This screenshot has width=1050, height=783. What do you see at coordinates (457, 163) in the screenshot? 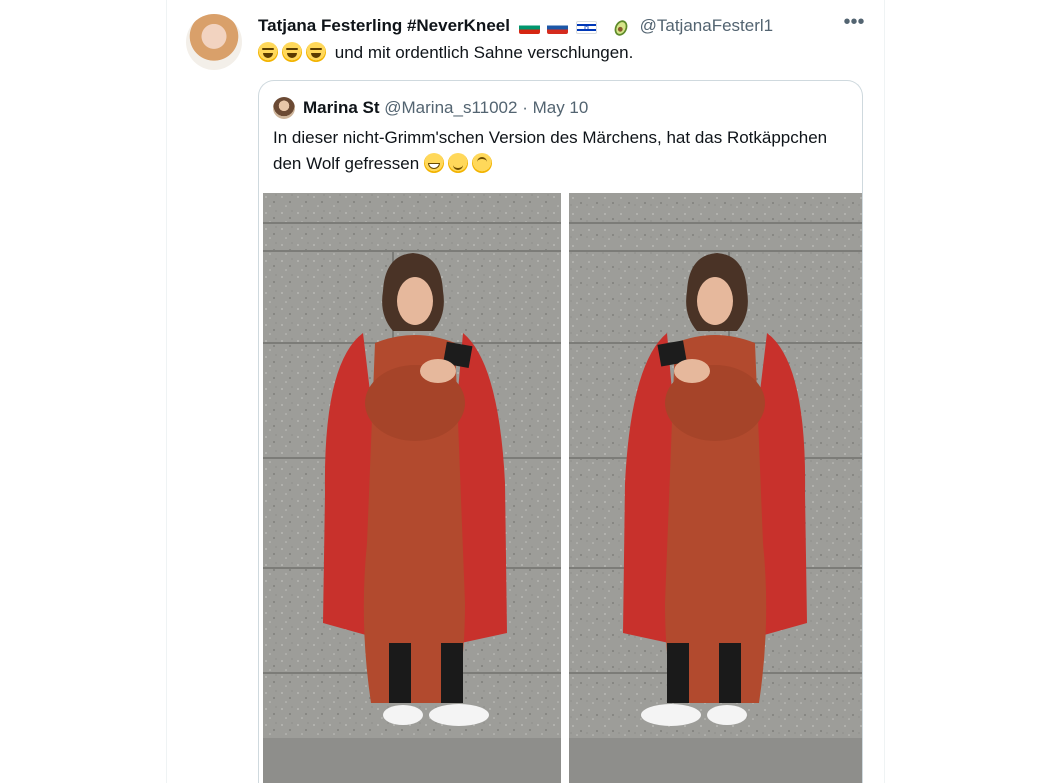
I see `winking-face-emoji-icon` at bounding box center [457, 163].